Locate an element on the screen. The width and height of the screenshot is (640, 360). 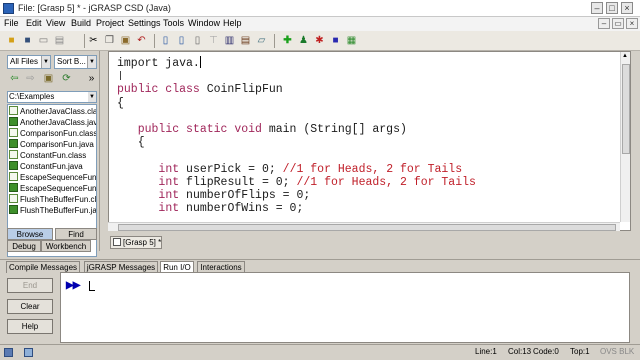
menu-file: File is located at coordinates (11, 23).